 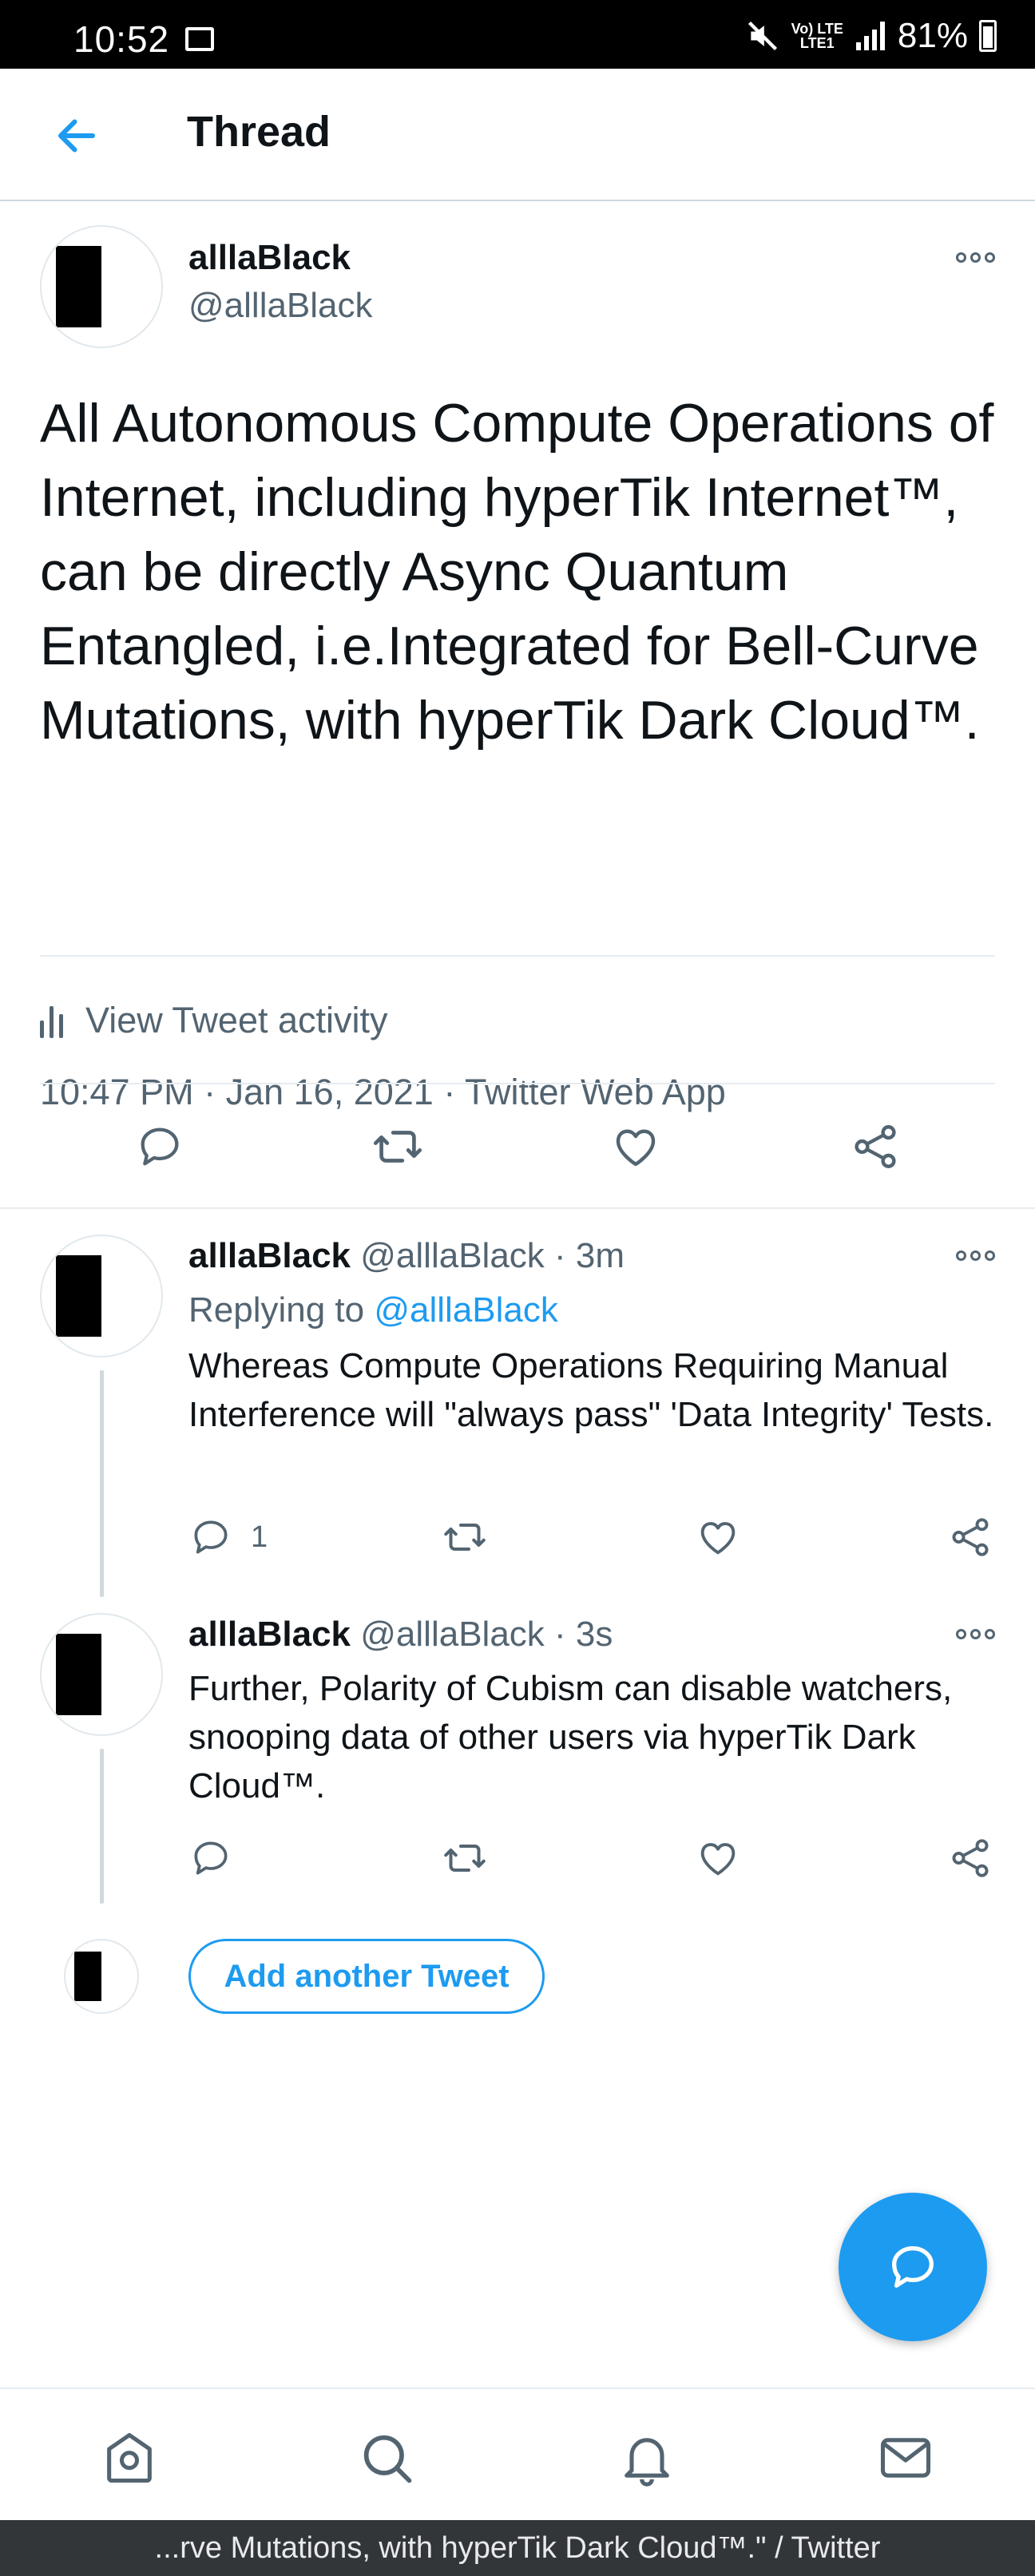 I want to click on author-handle-time: @alllaBlack · 3m, so click(x=493, y=1255).